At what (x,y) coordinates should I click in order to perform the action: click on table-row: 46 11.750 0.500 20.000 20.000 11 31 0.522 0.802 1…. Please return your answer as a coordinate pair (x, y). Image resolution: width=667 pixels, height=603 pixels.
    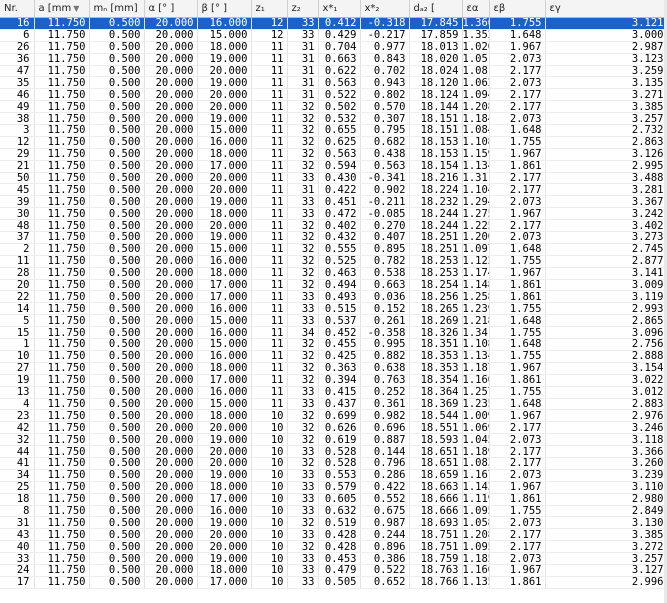
    Looking at the image, I should click on (333, 95).